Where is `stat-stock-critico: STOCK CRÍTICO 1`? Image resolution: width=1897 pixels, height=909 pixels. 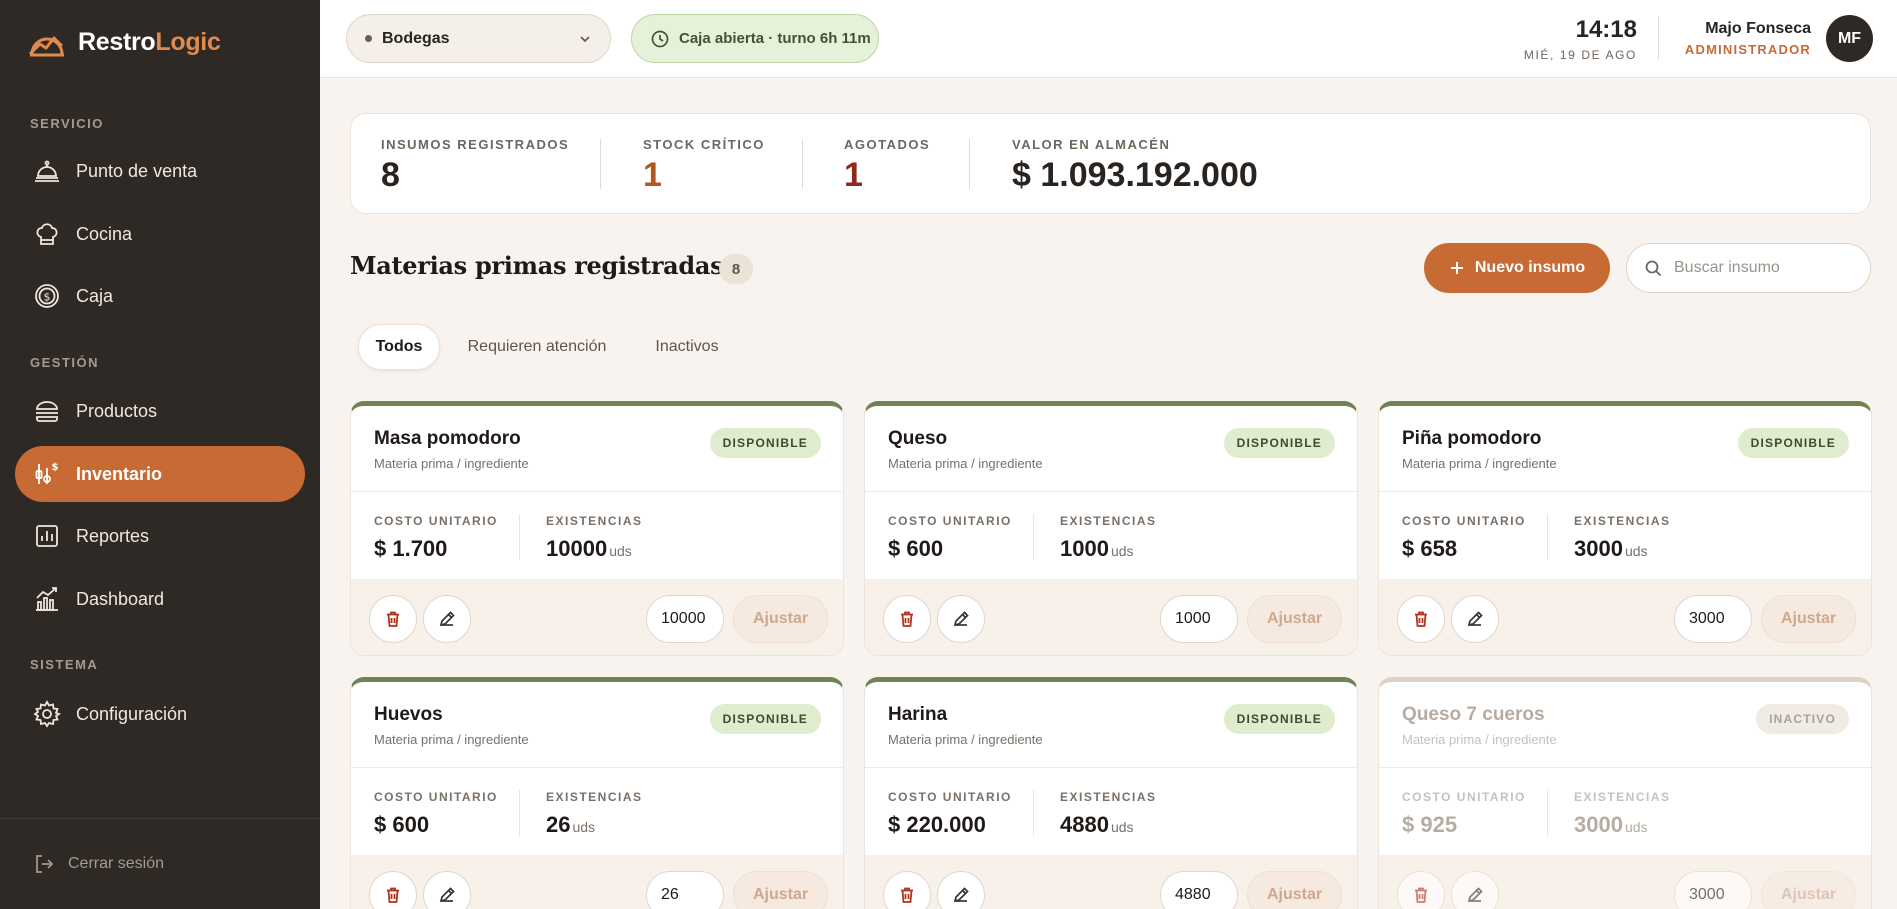
stat-stock-critico: STOCK CRÍTICO 1 is located at coordinates (704, 166).